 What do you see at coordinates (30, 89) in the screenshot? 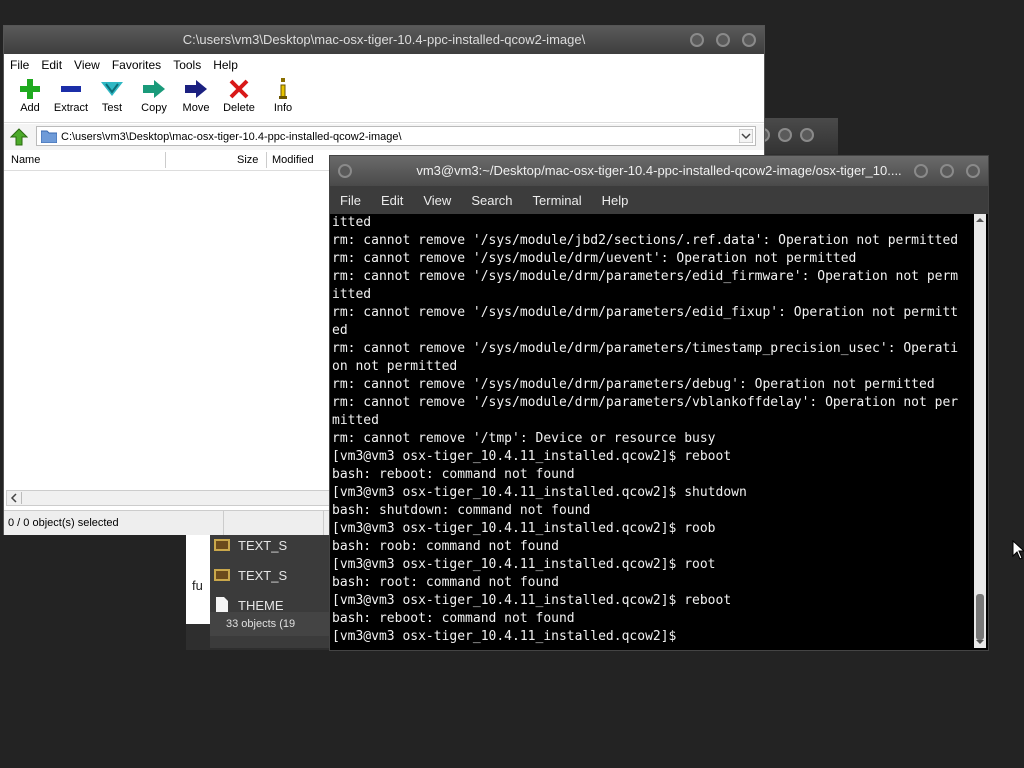
I see `plus-icon` at bounding box center [30, 89].